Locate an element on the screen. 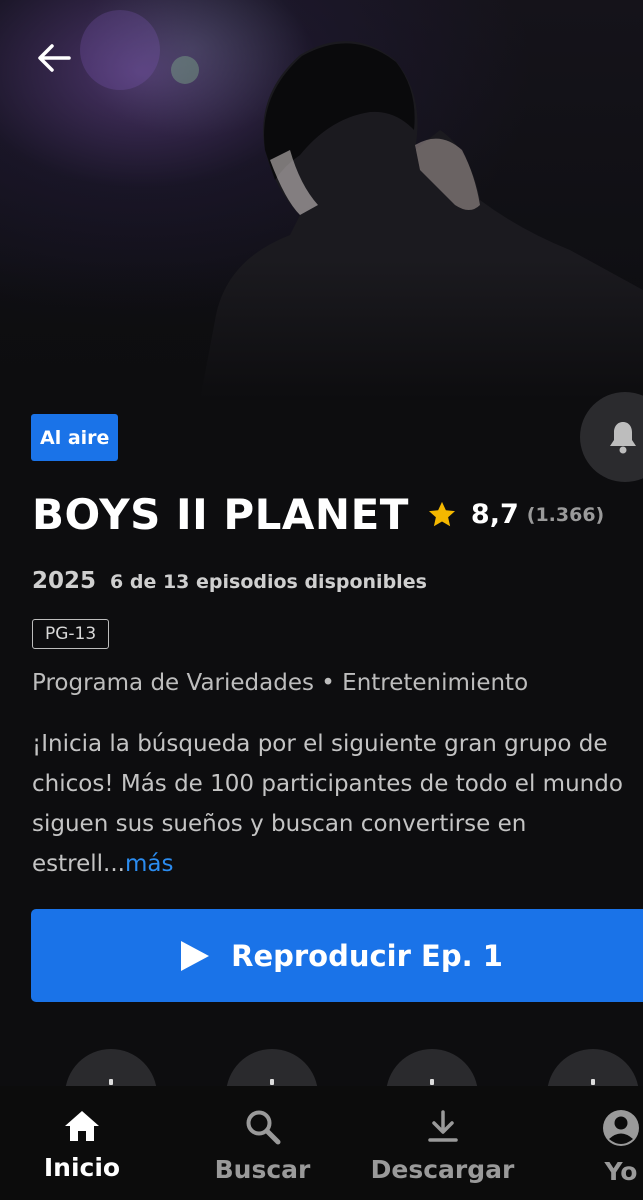  nav-item-buscar: Buscar is located at coordinates (262, 1143).